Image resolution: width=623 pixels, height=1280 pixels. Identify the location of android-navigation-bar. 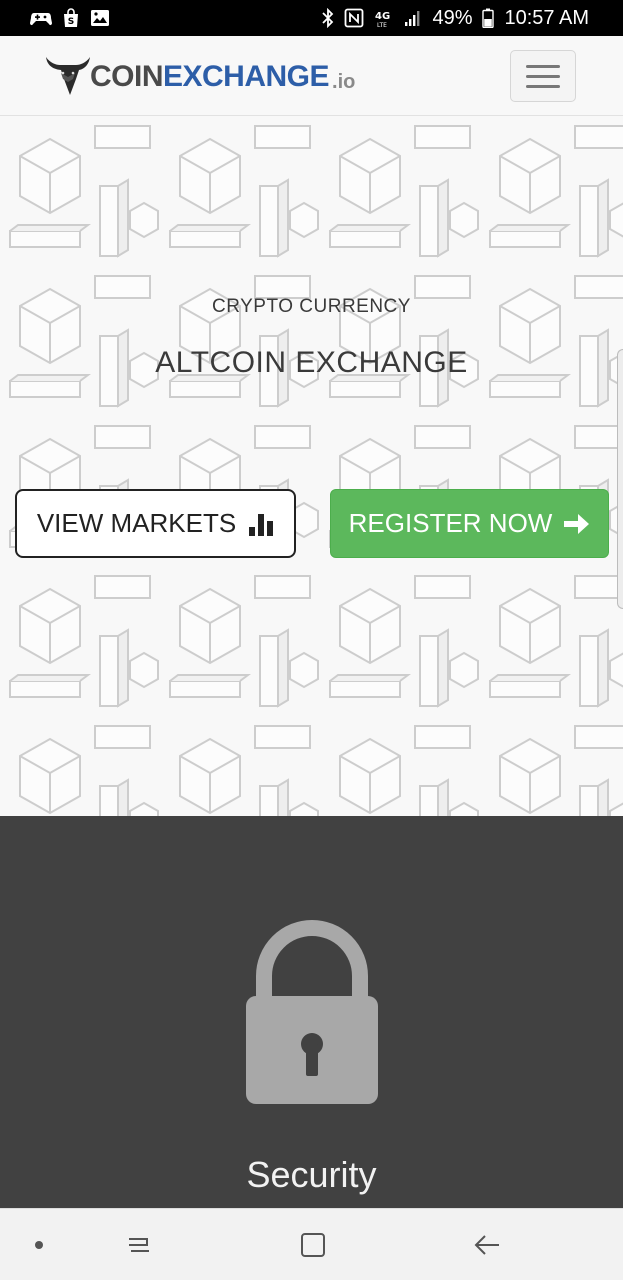
(311, 1244).